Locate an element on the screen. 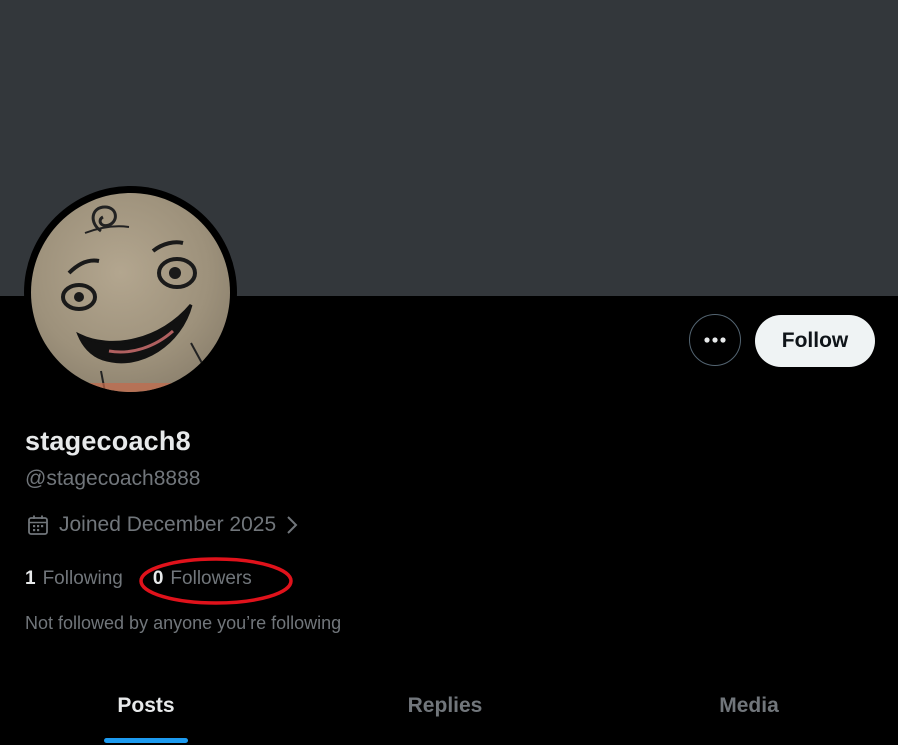 Image resolution: width=898 pixels, height=745 pixels. chevron-right-icon is located at coordinates (292, 525).